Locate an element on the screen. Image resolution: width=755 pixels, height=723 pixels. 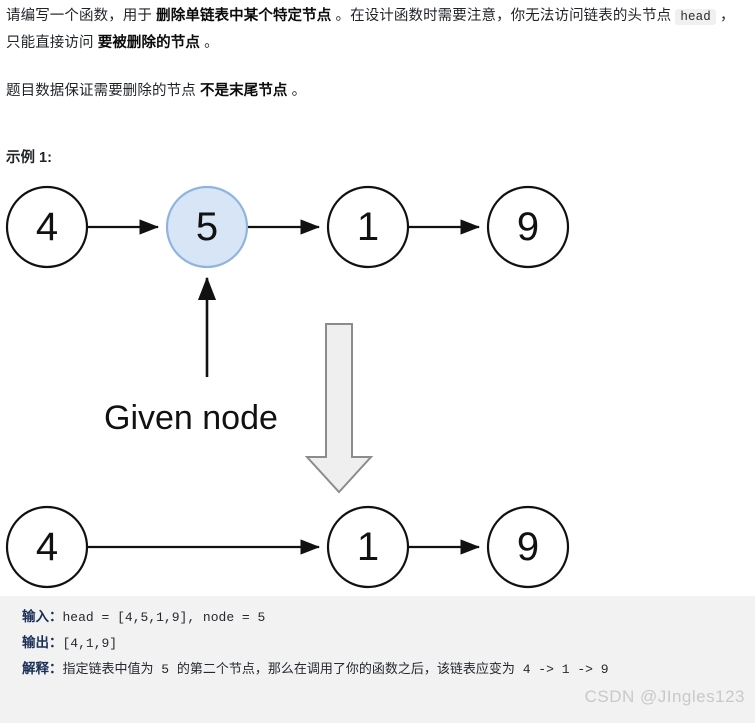
statement-paragraph-2: 题目数据保证需要删除的节点 不是末尾节点 。 is located at coordinates (375, 91).